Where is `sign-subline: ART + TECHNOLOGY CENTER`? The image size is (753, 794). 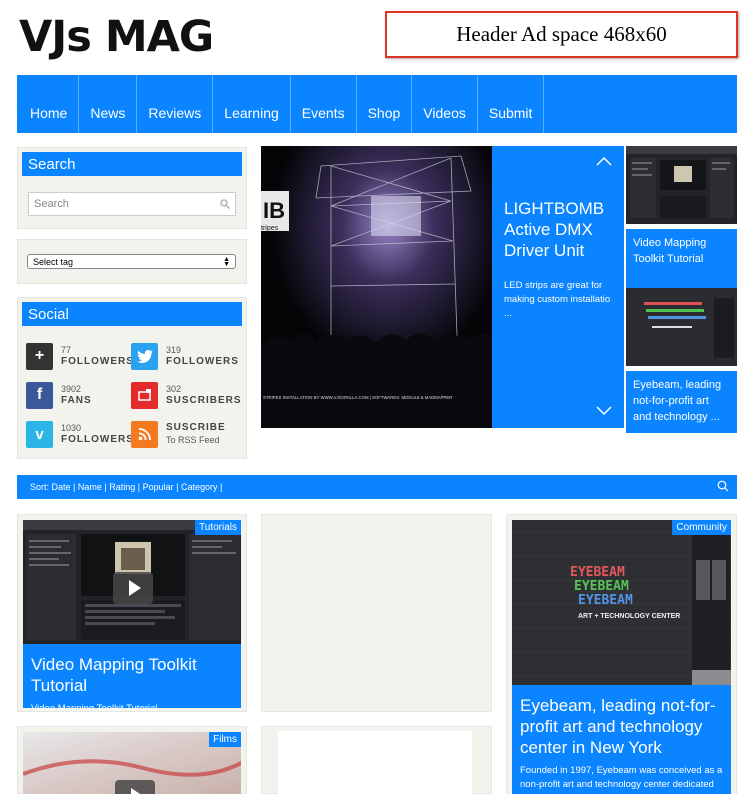
sign-subline: ART + TECHNOLOGY CENTER is located at coordinates (629, 616).